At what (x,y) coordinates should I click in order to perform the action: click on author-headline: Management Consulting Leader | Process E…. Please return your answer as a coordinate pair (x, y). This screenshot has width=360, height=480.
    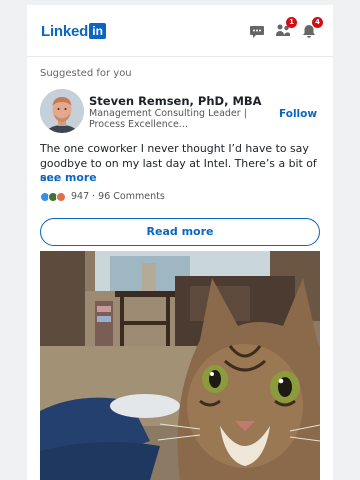
    Looking at the image, I should click on (168, 119).